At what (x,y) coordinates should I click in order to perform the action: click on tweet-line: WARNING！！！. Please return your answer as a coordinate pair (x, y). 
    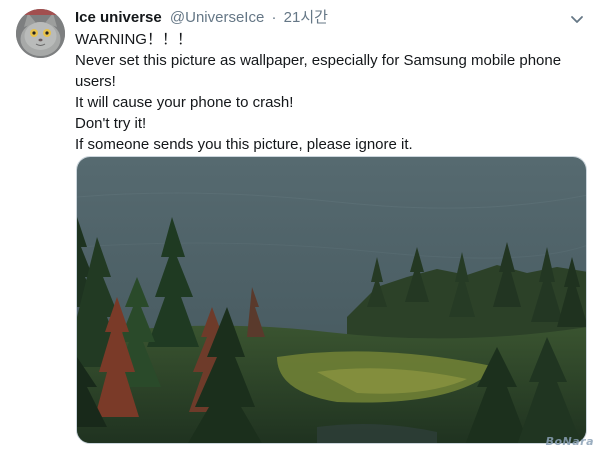
    Looking at the image, I should click on (133, 39).